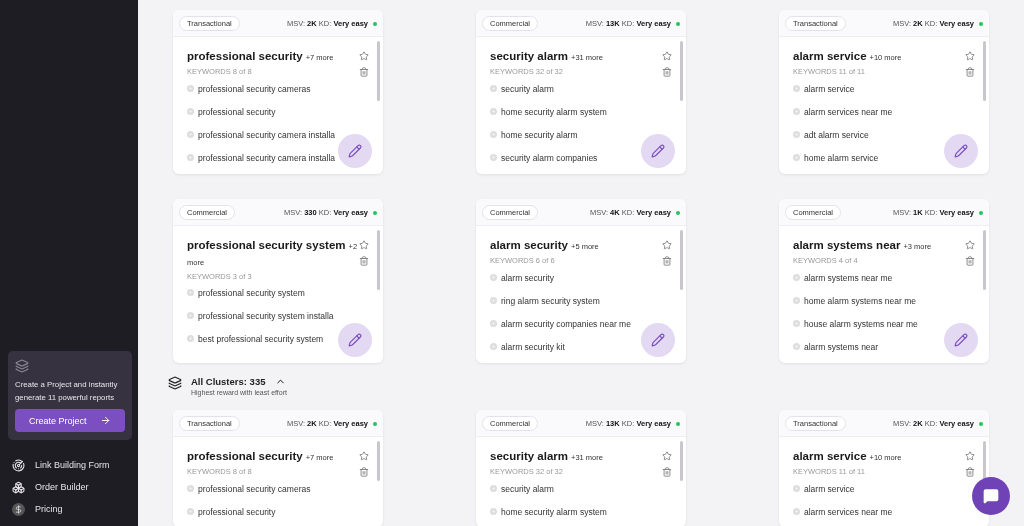  Describe the element at coordinates (566, 323) in the screenshot. I see `keyword-text: alarm security companies near me` at that location.